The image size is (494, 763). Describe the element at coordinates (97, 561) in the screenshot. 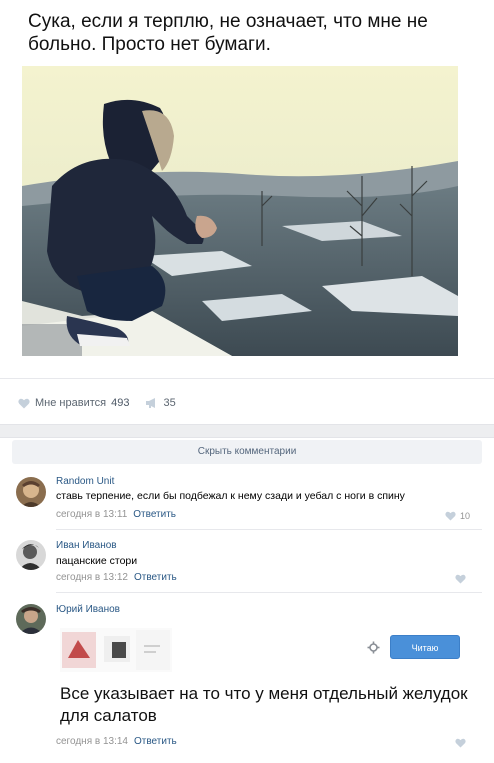

I see `comment-text: пацанские стори` at that location.